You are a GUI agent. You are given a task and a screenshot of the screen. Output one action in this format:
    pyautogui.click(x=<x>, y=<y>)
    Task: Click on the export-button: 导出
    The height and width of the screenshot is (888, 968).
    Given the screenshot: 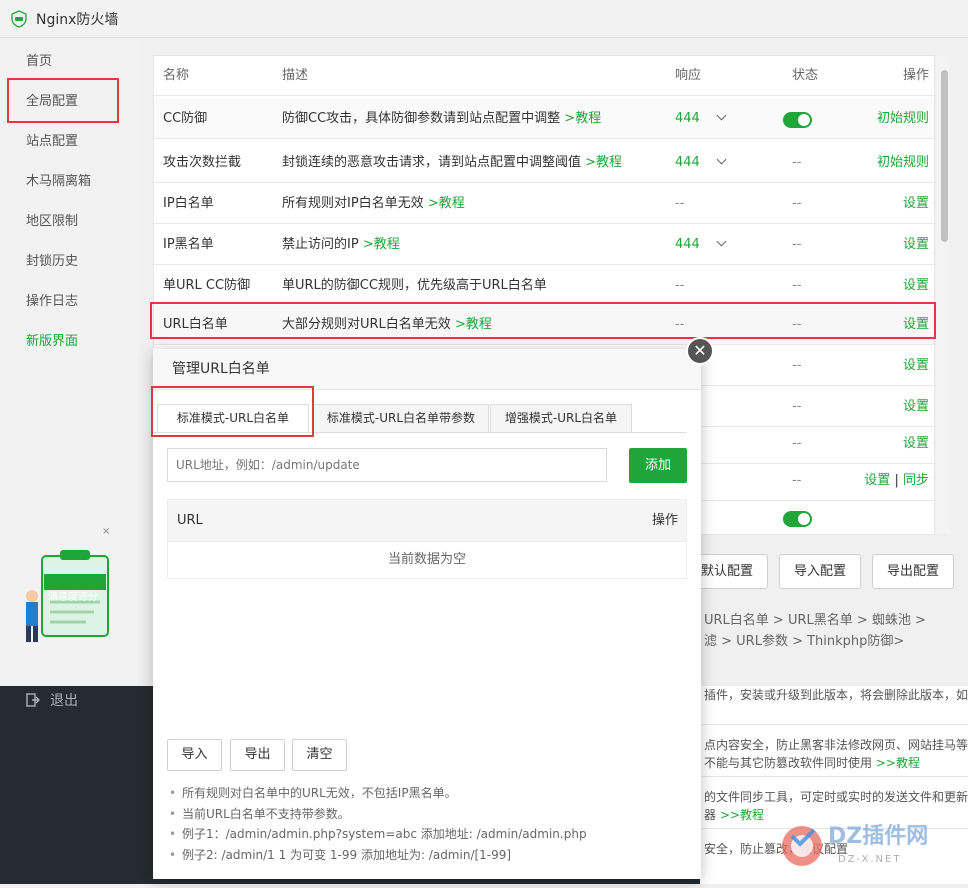 What is the action you would take?
    pyautogui.click(x=257, y=755)
    